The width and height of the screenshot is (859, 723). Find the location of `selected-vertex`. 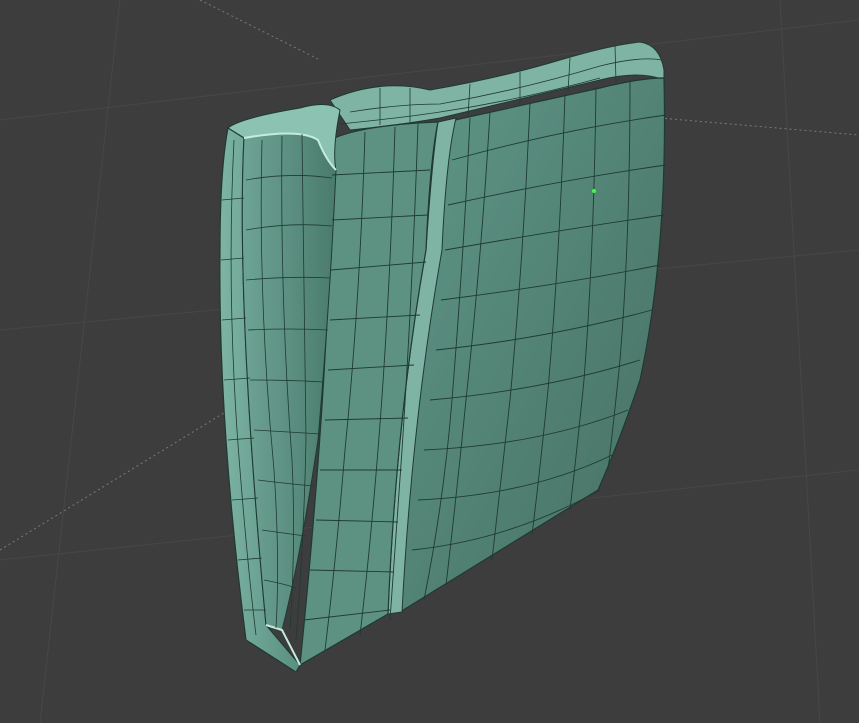

selected-vertex is located at coordinates (594, 191).